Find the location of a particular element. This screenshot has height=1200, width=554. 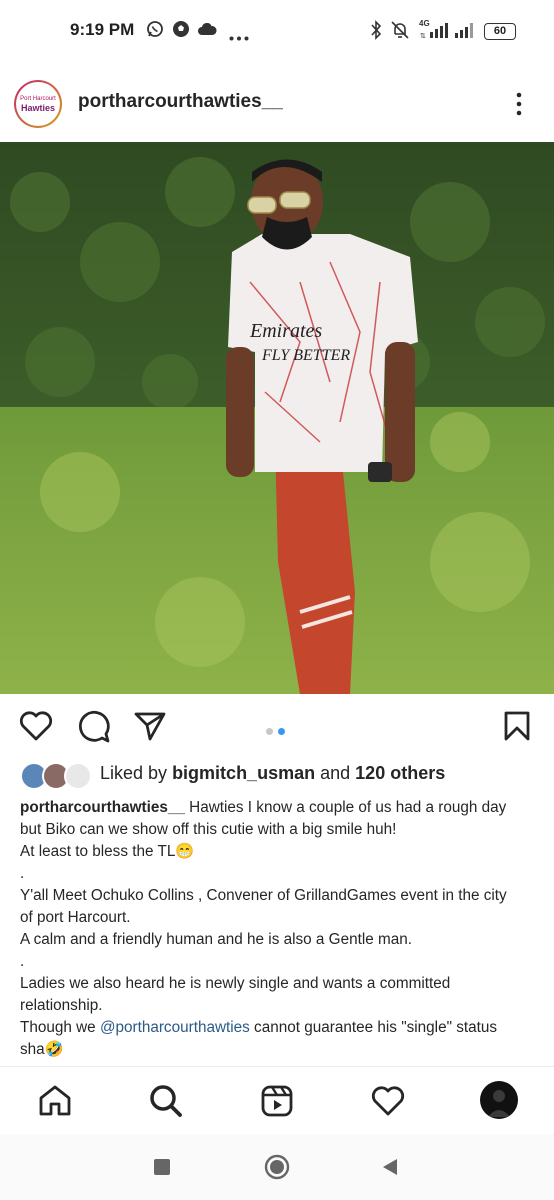

caption-line-3: At least to bless the TL😁 is located at coordinates (107, 851).